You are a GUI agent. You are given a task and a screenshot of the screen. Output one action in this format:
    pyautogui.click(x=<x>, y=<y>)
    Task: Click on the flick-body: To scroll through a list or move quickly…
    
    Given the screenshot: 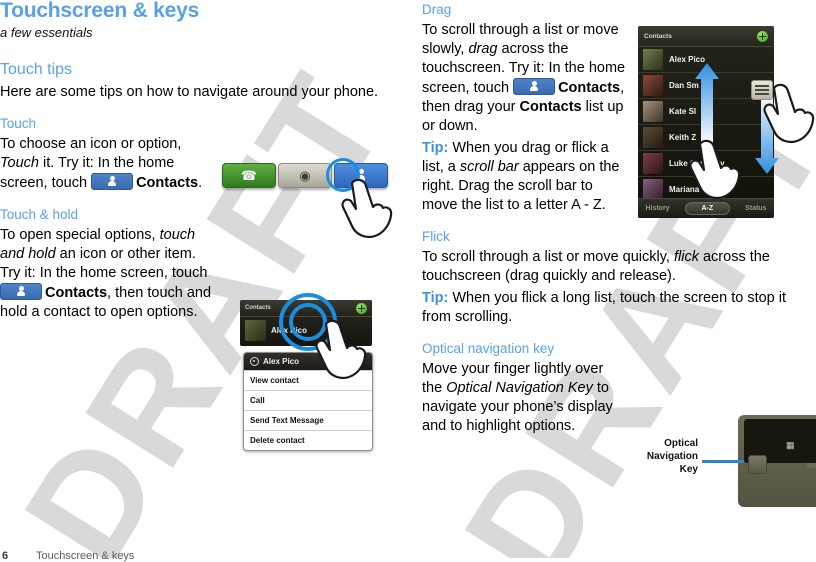 What is the action you would take?
    pyautogui.click(x=619, y=267)
    